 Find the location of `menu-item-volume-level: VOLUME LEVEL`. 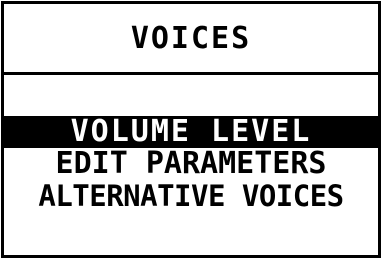

menu-item-volume-level: VOLUME LEVEL is located at coordinates (191, 132).